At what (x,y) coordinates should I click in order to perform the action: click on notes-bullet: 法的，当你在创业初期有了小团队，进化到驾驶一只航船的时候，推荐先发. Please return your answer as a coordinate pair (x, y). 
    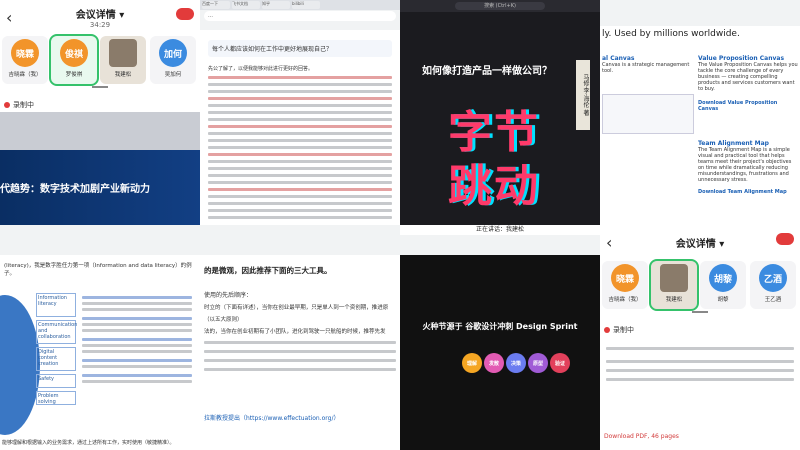
    Looking at the image, I should click on (295, 332).